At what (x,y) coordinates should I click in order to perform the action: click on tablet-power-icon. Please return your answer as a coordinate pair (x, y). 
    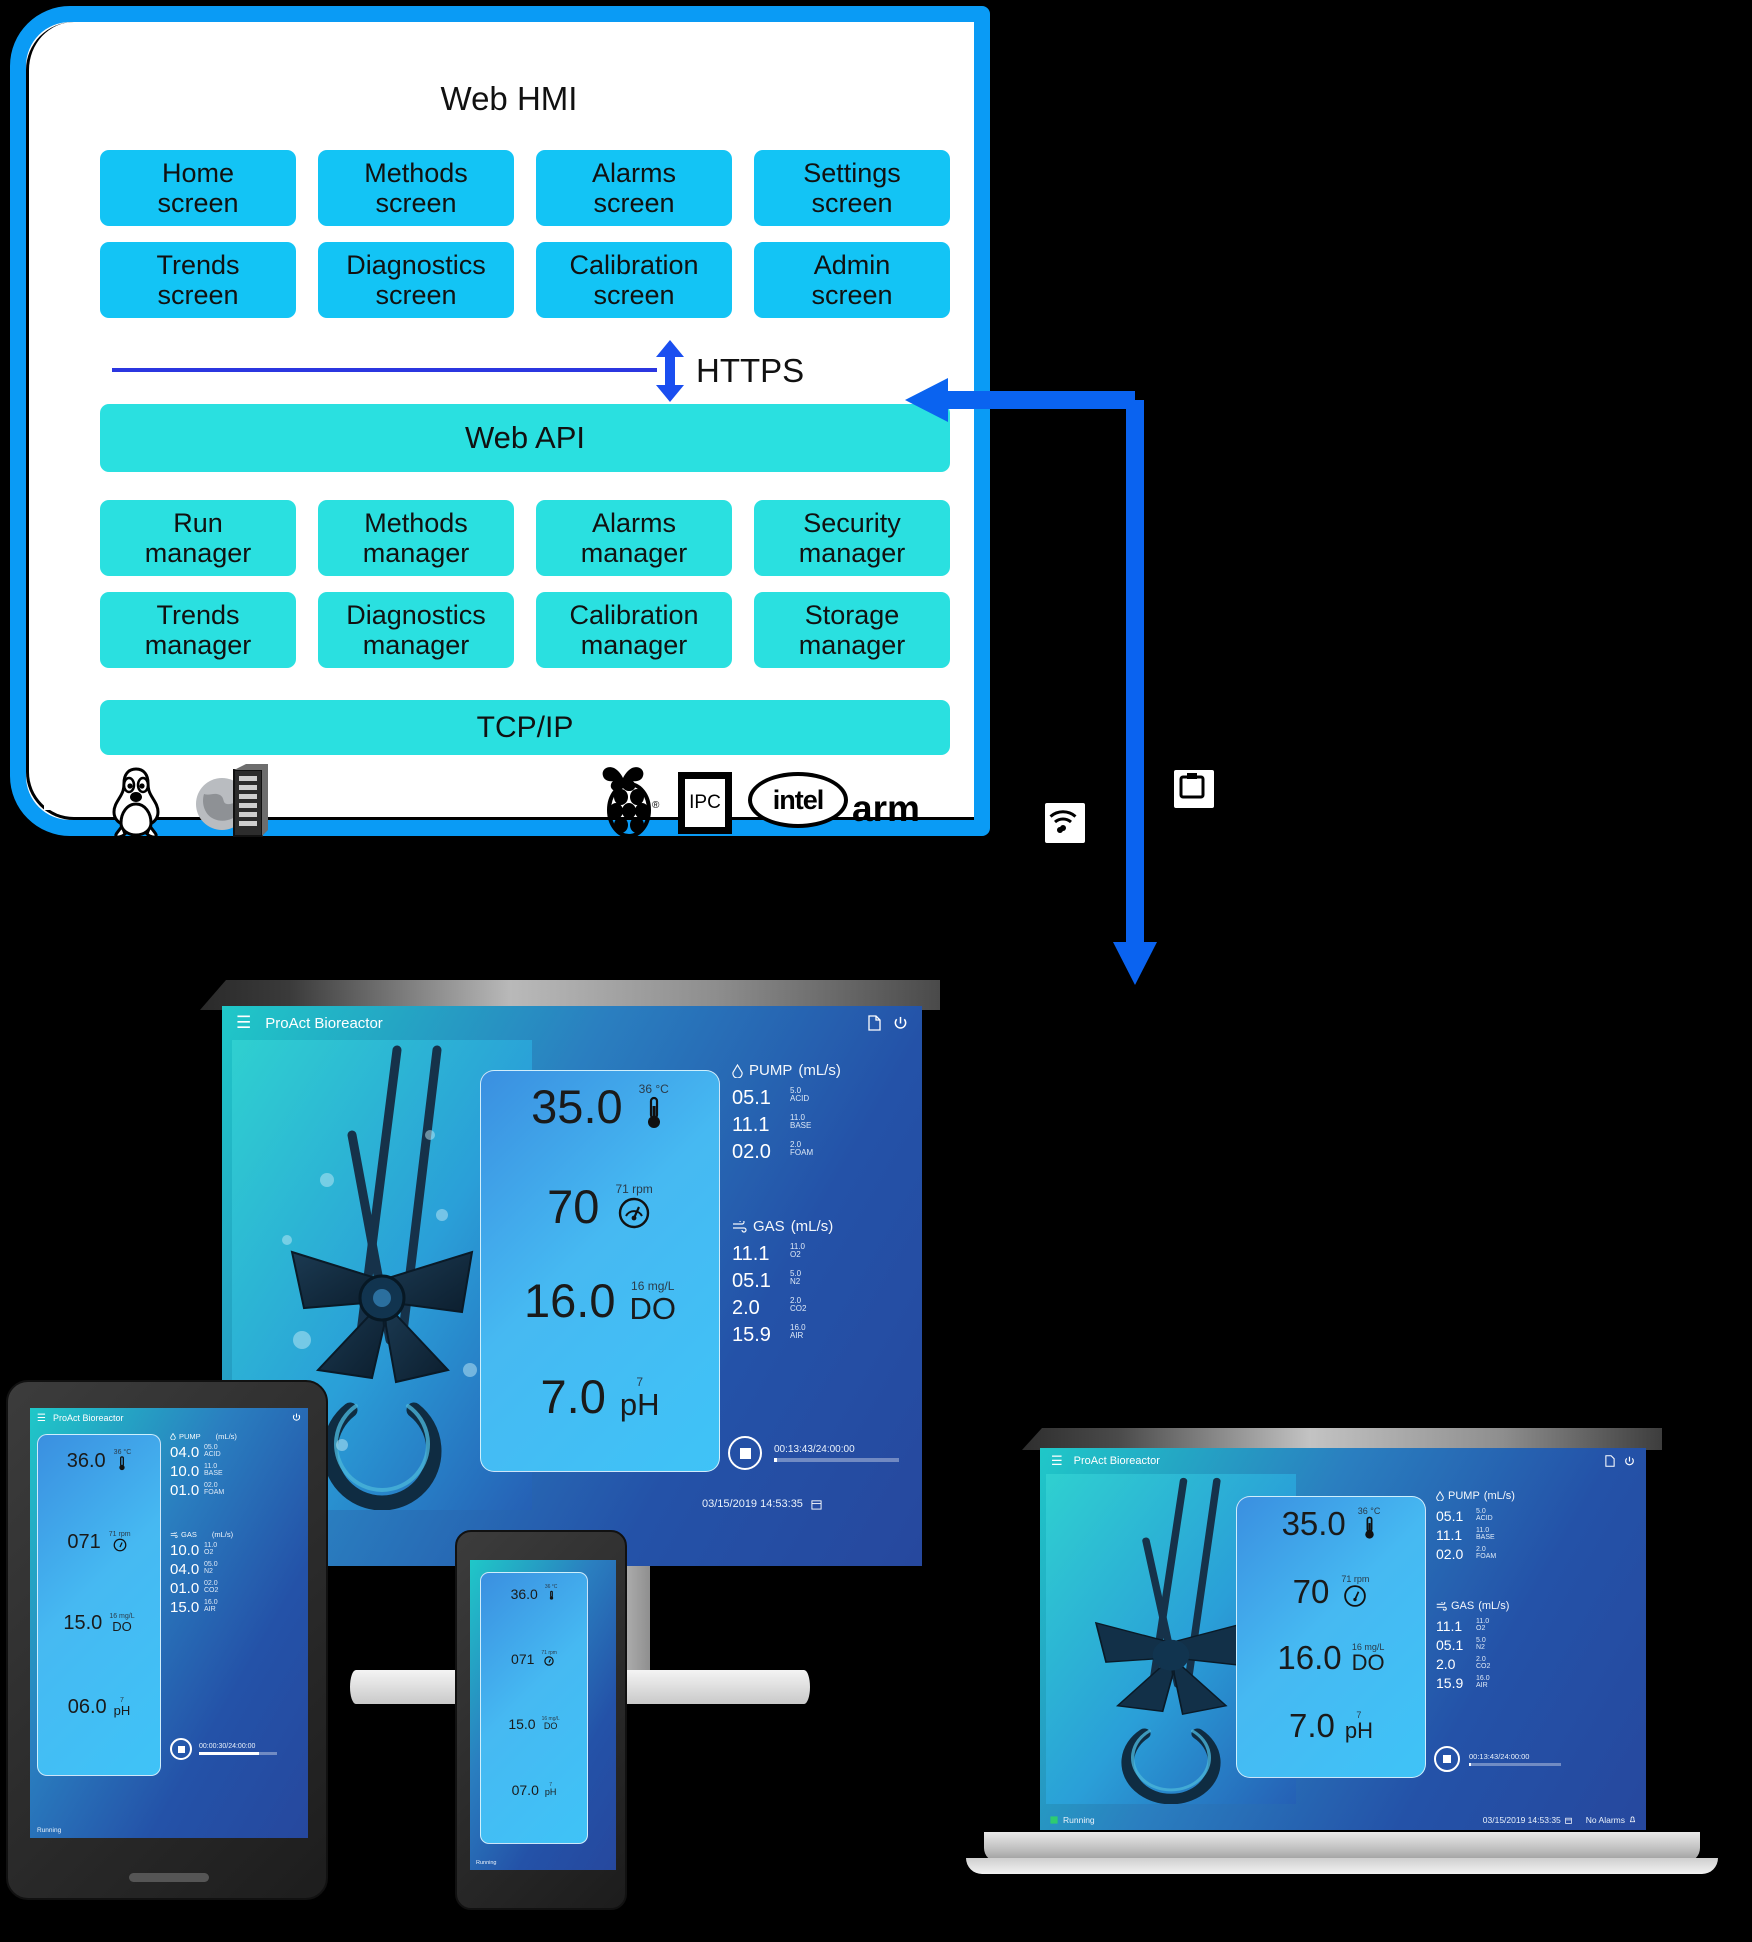
    Looking at the image, I should click on (296, 1417).